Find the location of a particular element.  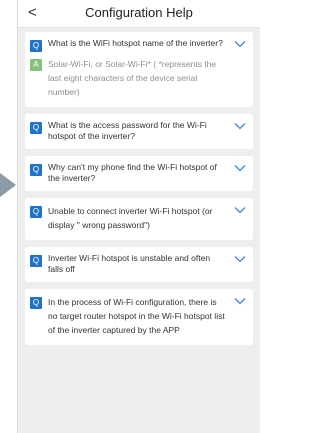

page-title: Configuration Help is located at coordinates (139, 12).